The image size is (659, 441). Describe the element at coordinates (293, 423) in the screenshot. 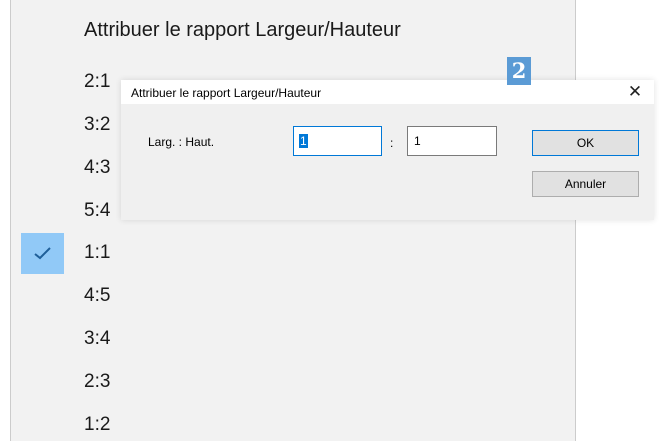

I see `menu-item-1-2: 1:2` at that location.